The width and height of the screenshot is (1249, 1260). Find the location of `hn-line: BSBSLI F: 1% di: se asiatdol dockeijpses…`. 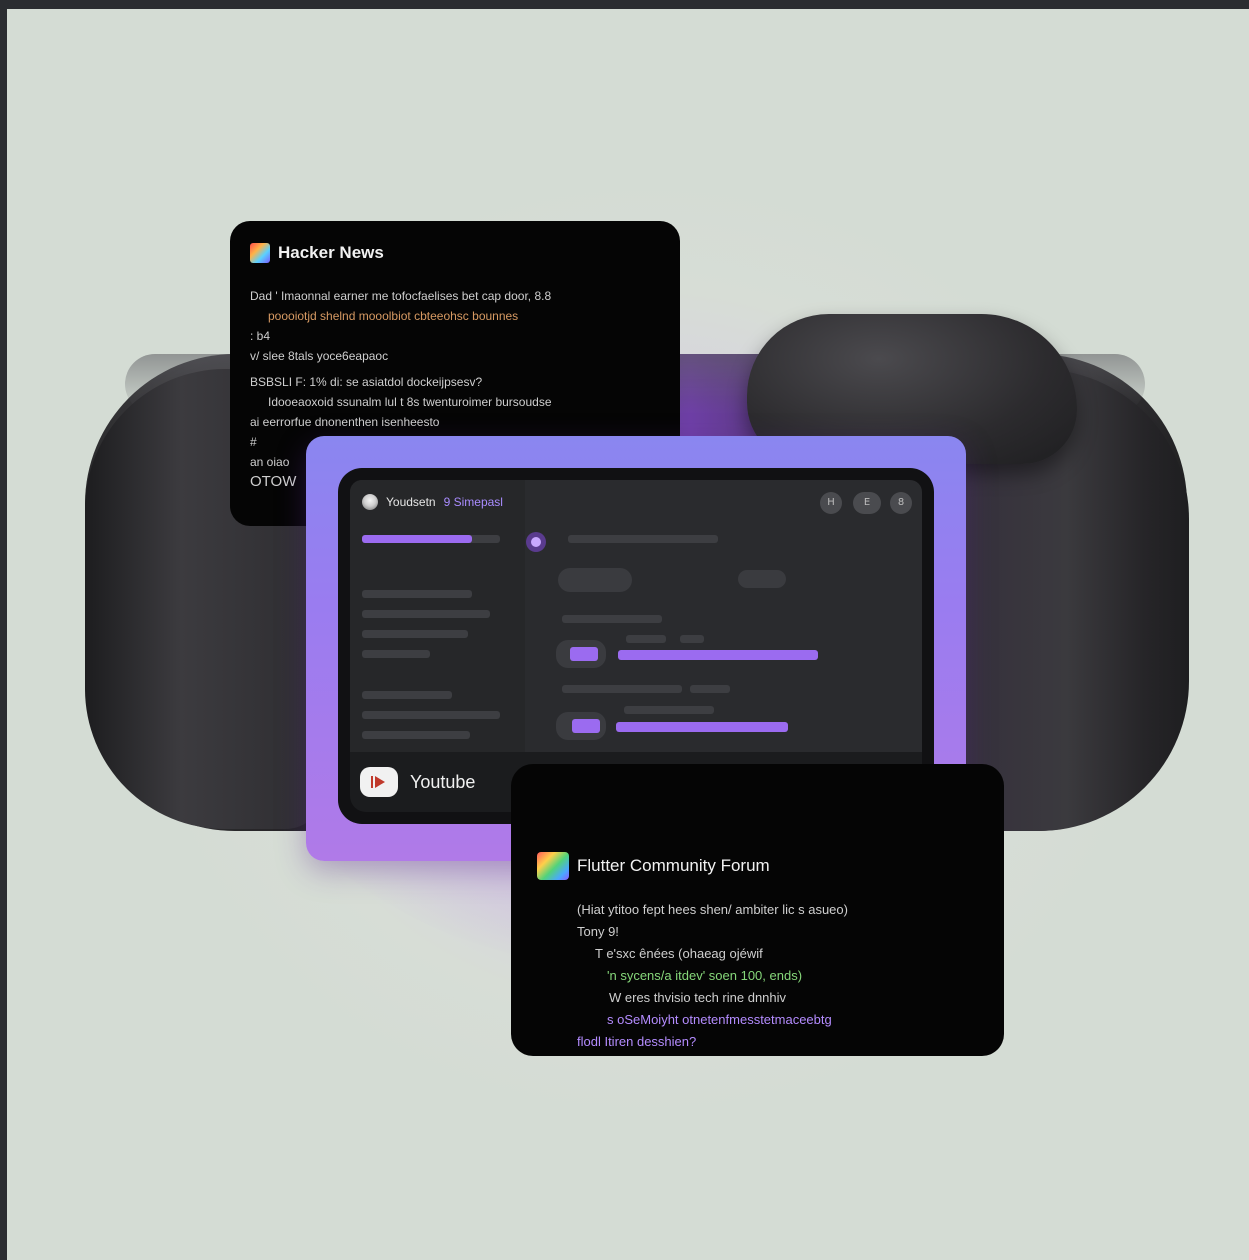

hn-line: BSBSLI F: 1% di: se asiatdol dockeijpses… is located at coordinates (366, 382).